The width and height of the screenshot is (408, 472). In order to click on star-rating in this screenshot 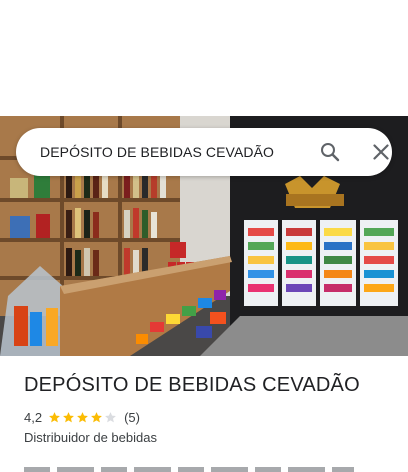, I will do `click(83, 417)`.